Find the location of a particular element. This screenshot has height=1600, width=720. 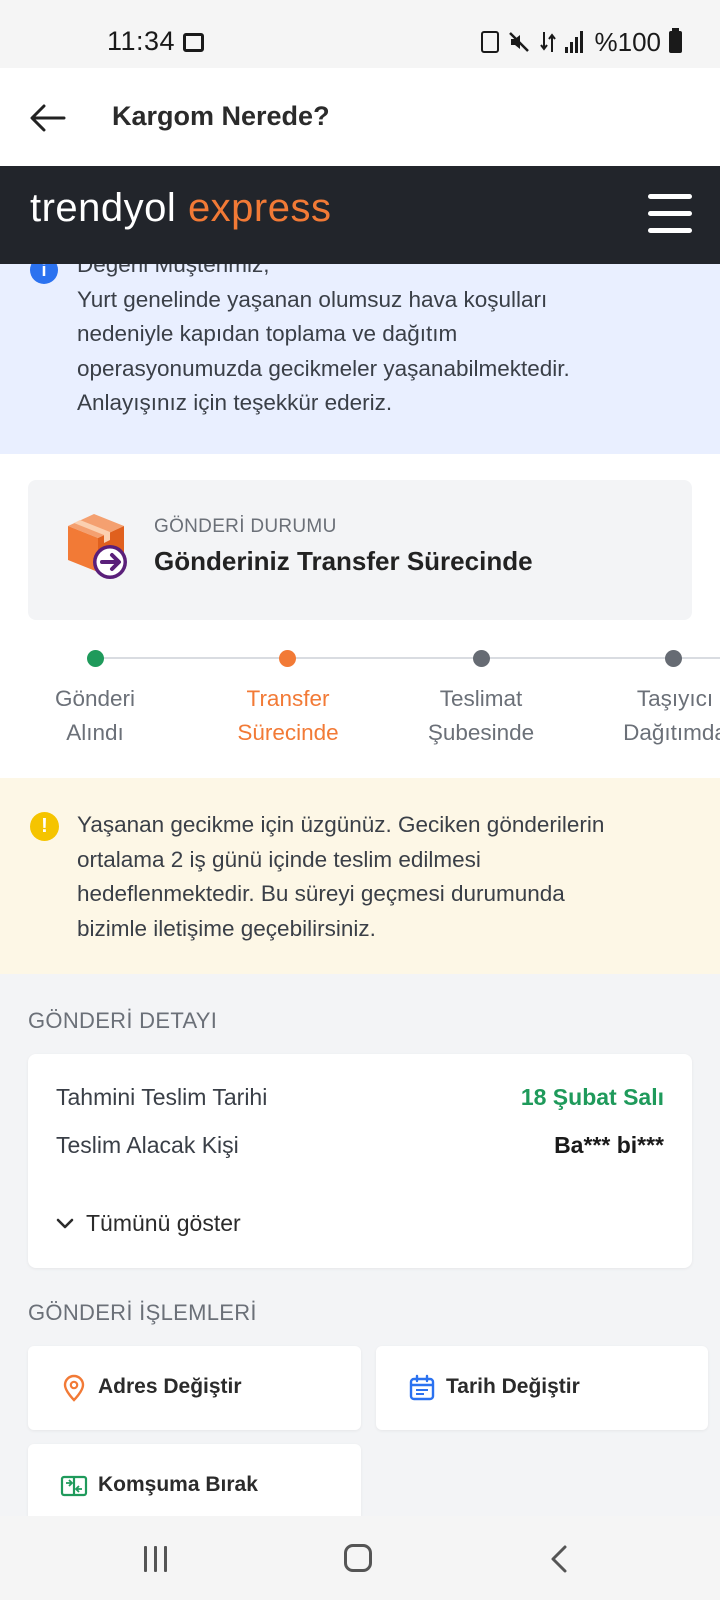

battery-text: %100 is located at coordinates (628, 41).